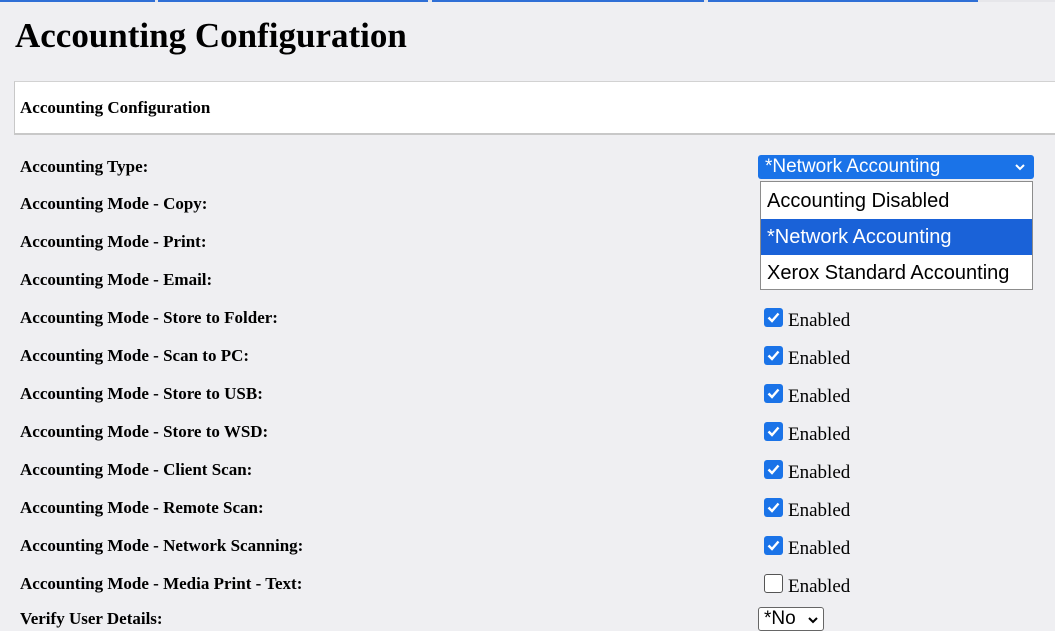 Image resolution: width=1055 pixels, height=631 pixels. What do you see at coordinates (211, 35) in the screenshot?
I see `page-title: Accounting Configuration` at bounding box center [211, 35].